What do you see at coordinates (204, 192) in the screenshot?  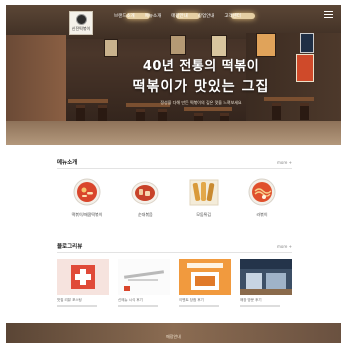 I see `fried-platter-icon` at bounding box center [204, 192].